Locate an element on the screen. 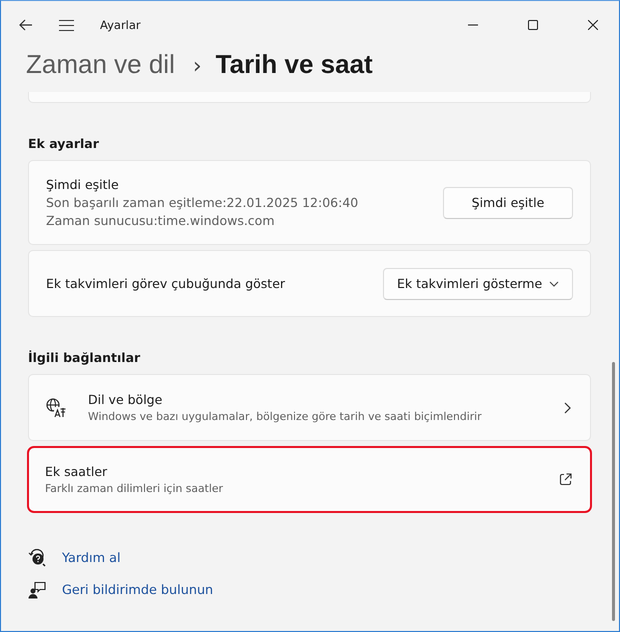 The image size is (620, 632). chevron-right-icon is located at coordinates (567, 408).